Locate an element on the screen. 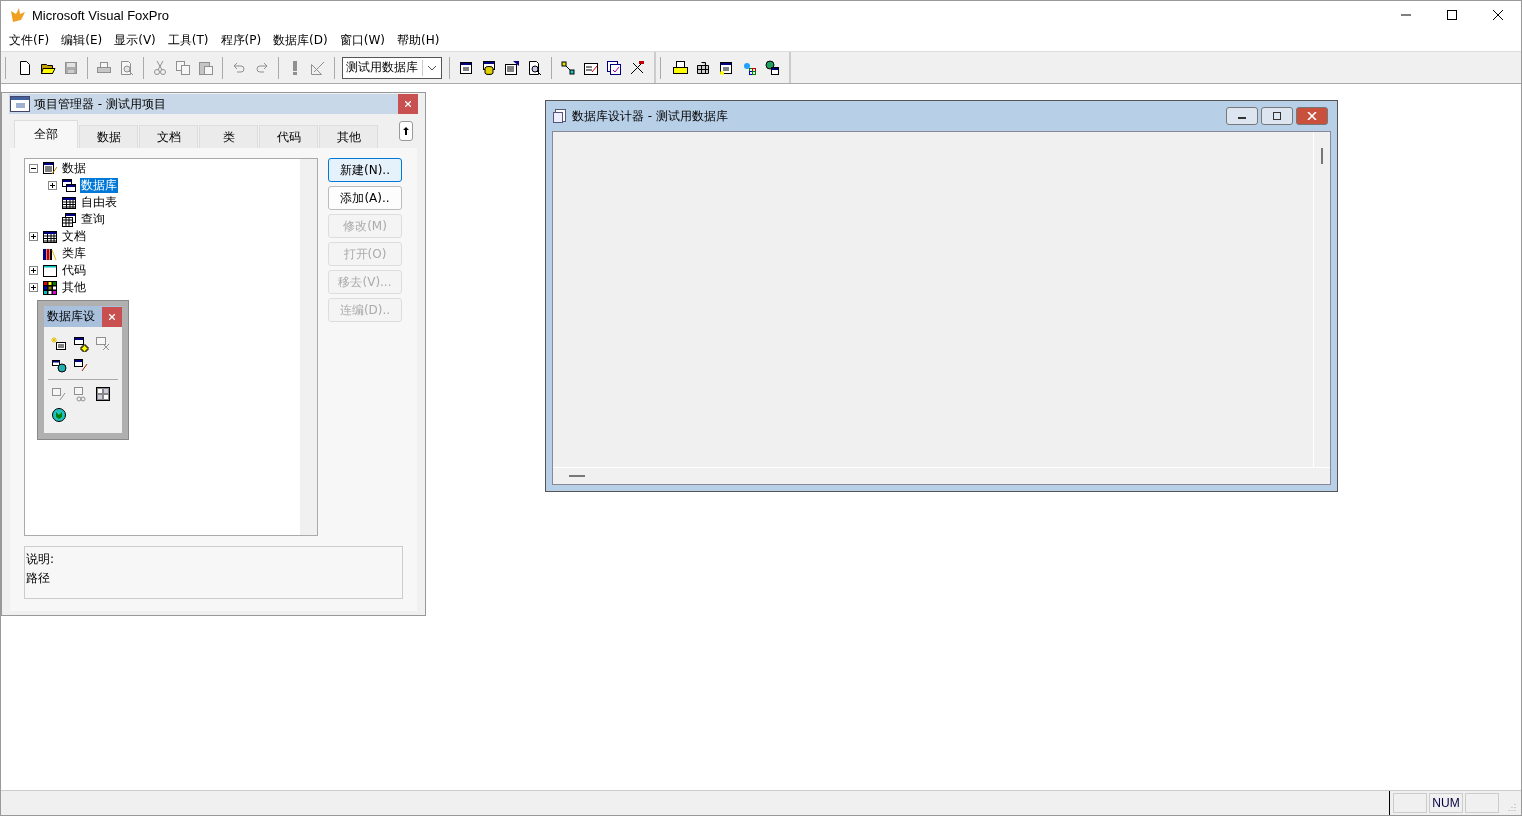 The image size is (1522, 816). menu-item: 窗口(W) is located at coordinates (362, 40).